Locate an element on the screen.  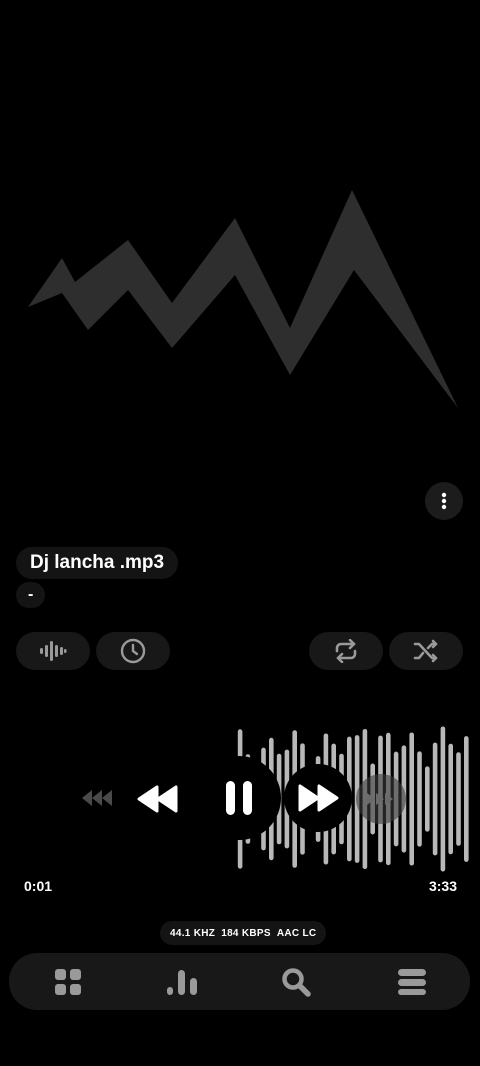
skip-forward-small-button is located at coordinates (381, 799).